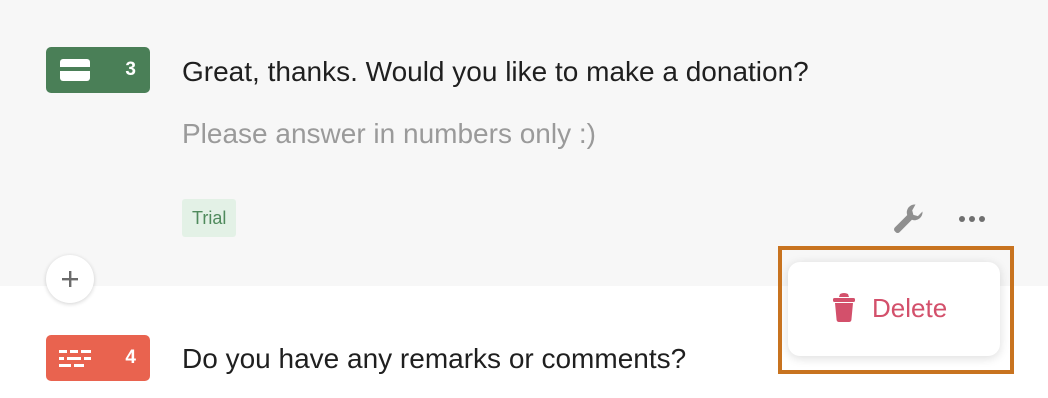  Describe the element at coordinates (98, 358) in the screenshot. I see `question-type-badge-long-text: 4` at that location.